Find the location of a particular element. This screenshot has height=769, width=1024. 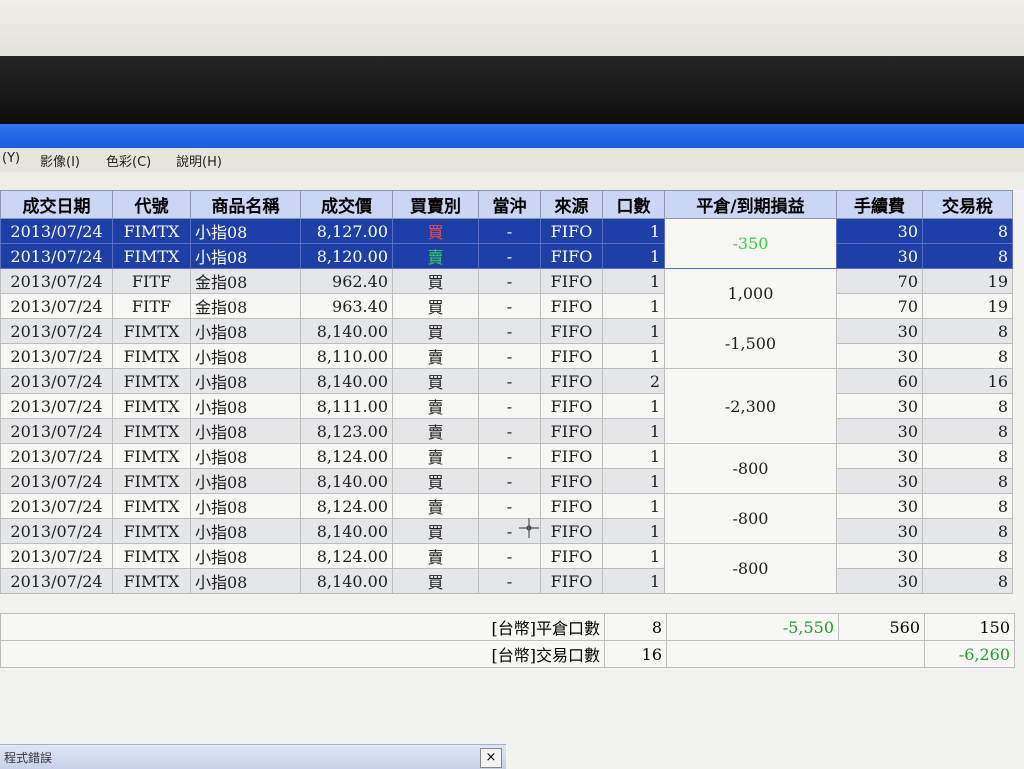

menu-item-view: (Y) is located at coordinates (11, 158).